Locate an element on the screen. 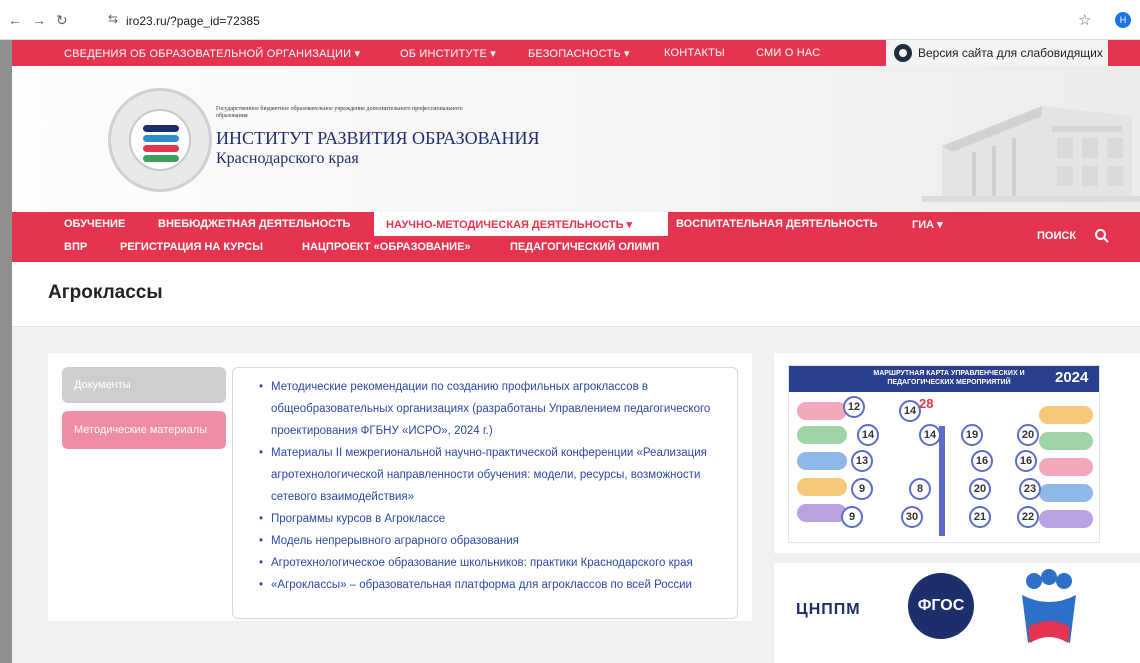 This screenshot has height=663, width=1140. main-nav-item-vpr: ВПР is located at coordinates (75, 247).